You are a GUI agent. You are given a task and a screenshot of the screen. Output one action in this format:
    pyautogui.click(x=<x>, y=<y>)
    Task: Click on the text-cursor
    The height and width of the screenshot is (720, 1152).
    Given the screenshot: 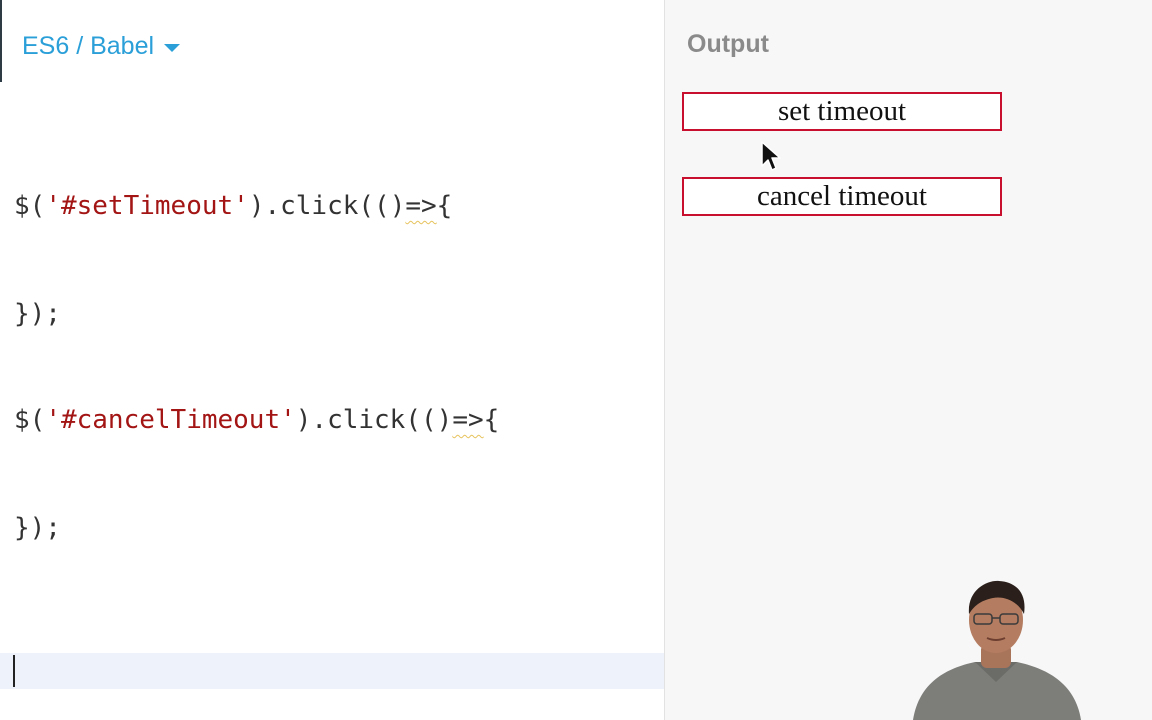 What is the action you would take?
    pyautogui.click(x=14, y=671)
    